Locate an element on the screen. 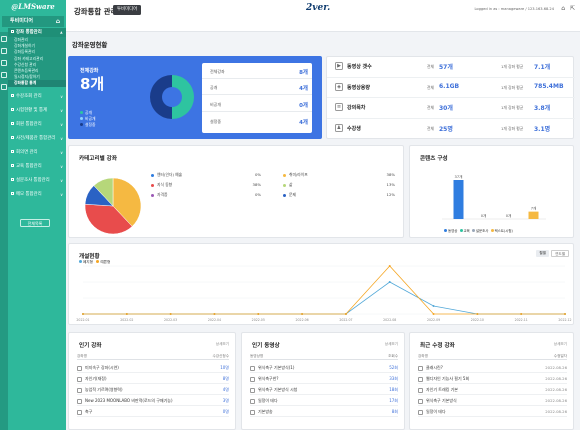 The image size is (580, 430). stat-row-students: ♟ 수강생 전체 25명 1개 강좌 평균 3.1명 is located at coordinates (451, 129).